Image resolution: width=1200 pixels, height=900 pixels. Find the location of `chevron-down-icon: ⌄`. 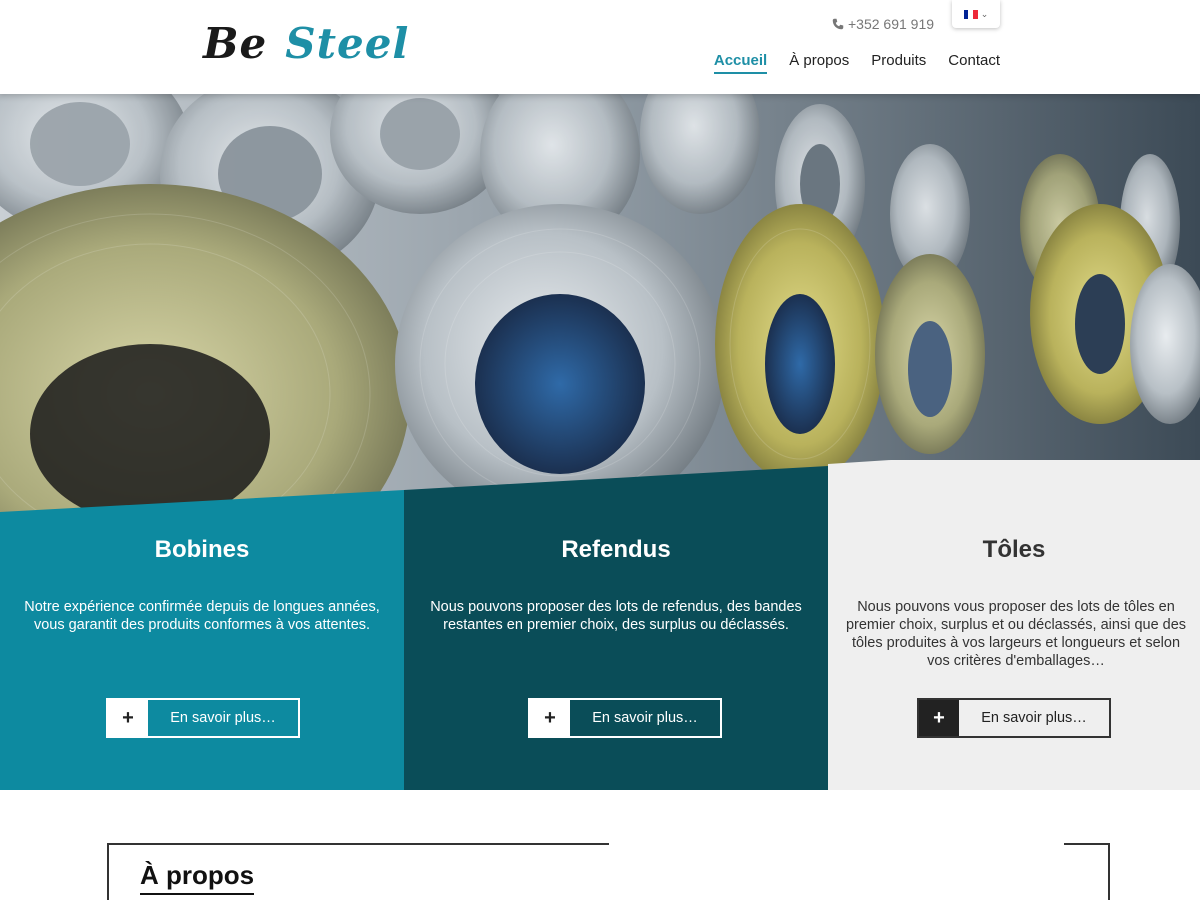

chevron-down-icon: ⌄ is located at coordinates (984, 13).